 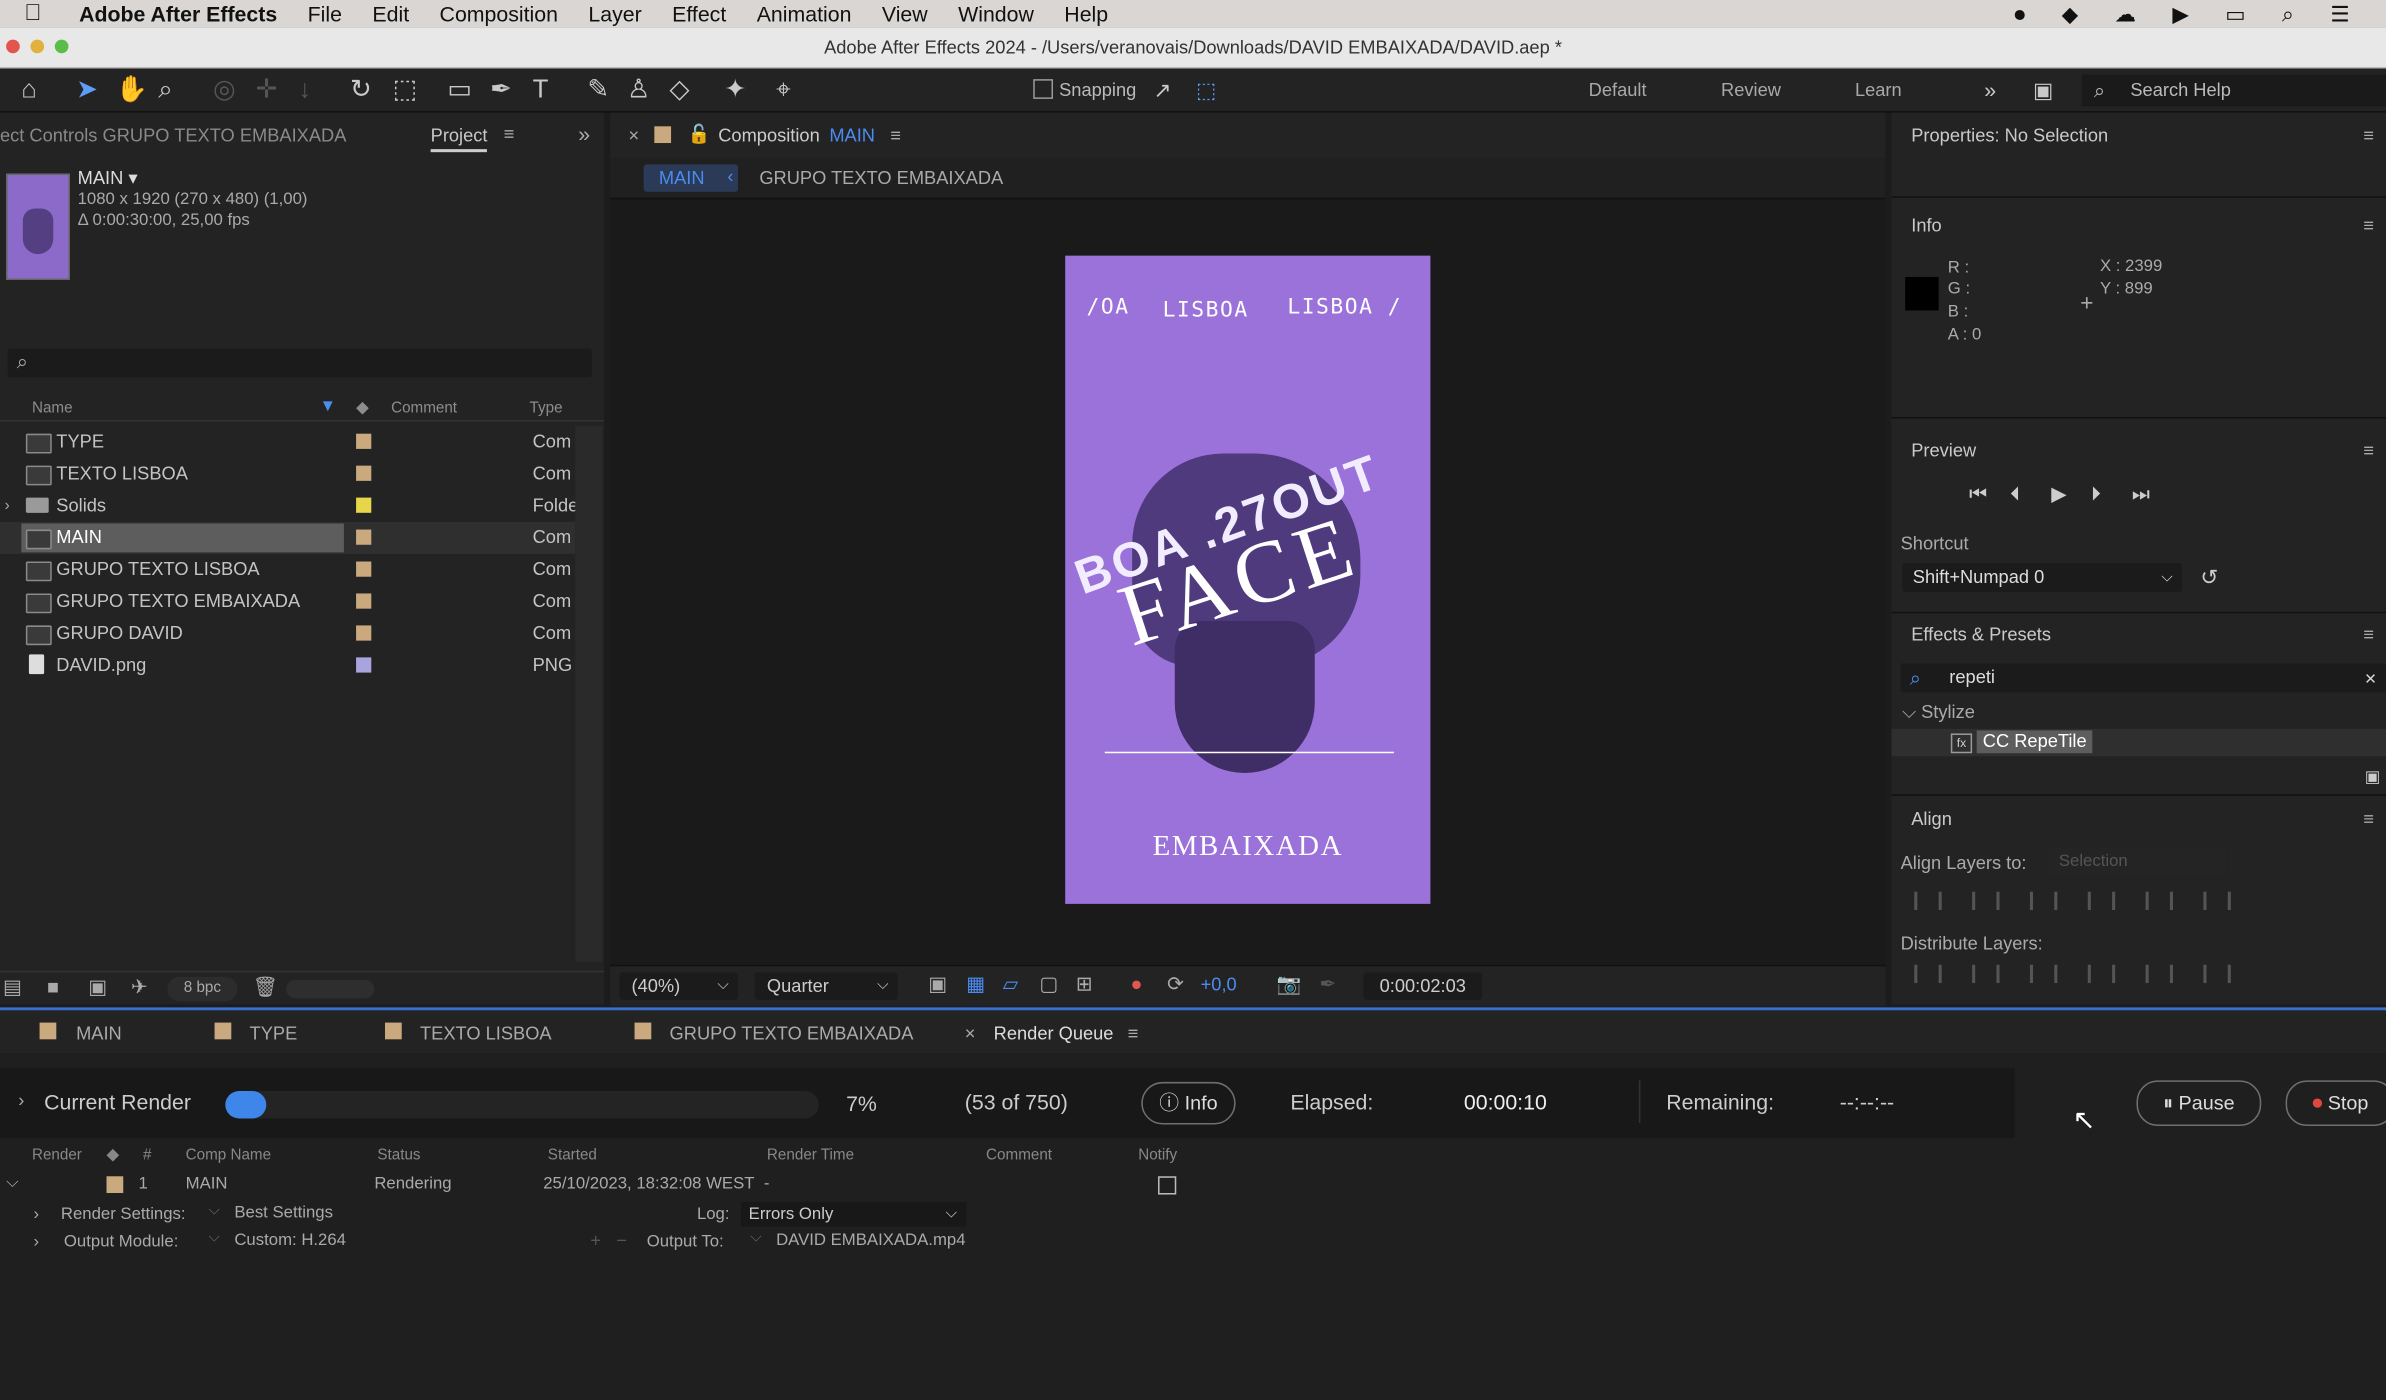 What do you see at coordinates (405, 90) in the screenshot?
I see `anchor-point-tool-icon: ⬚` at bounding box center [405, 90].